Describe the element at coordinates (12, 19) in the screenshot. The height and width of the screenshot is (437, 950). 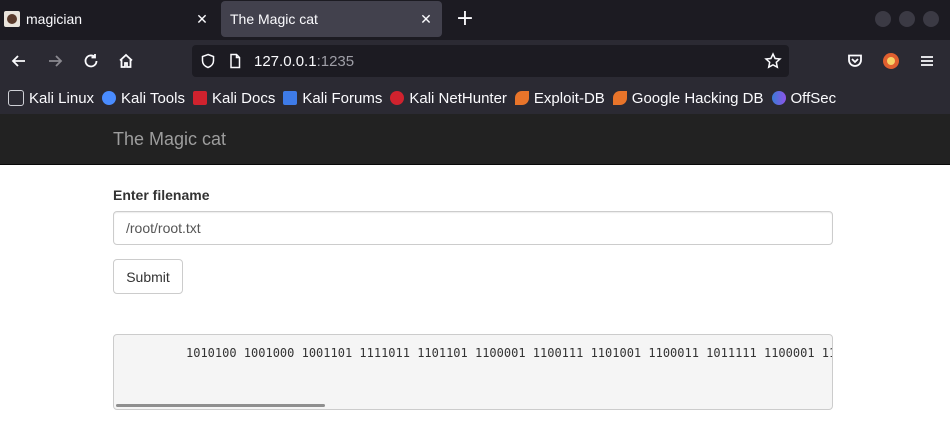
I see `cat-favicon-icon` at that location.